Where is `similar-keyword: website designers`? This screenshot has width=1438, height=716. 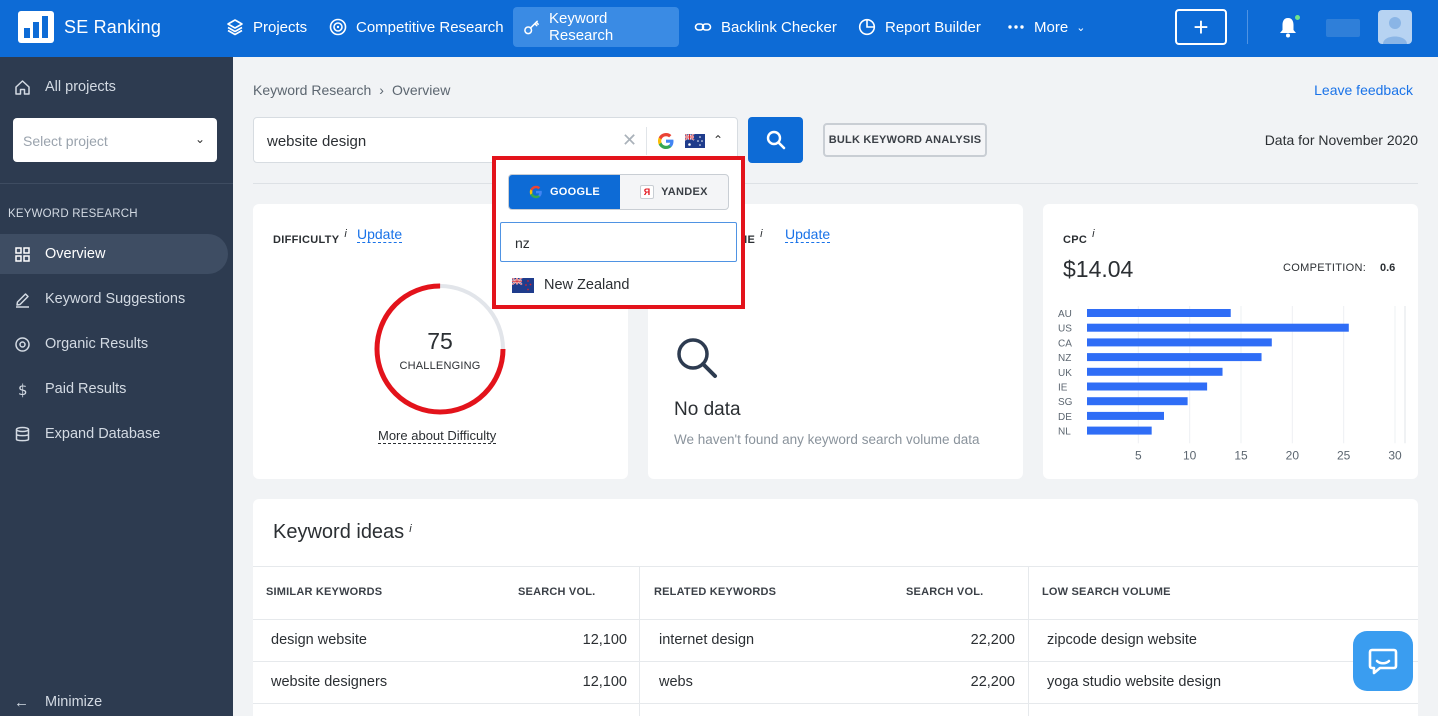
similar-keyword: website designers is located at coordinates (329, 682).